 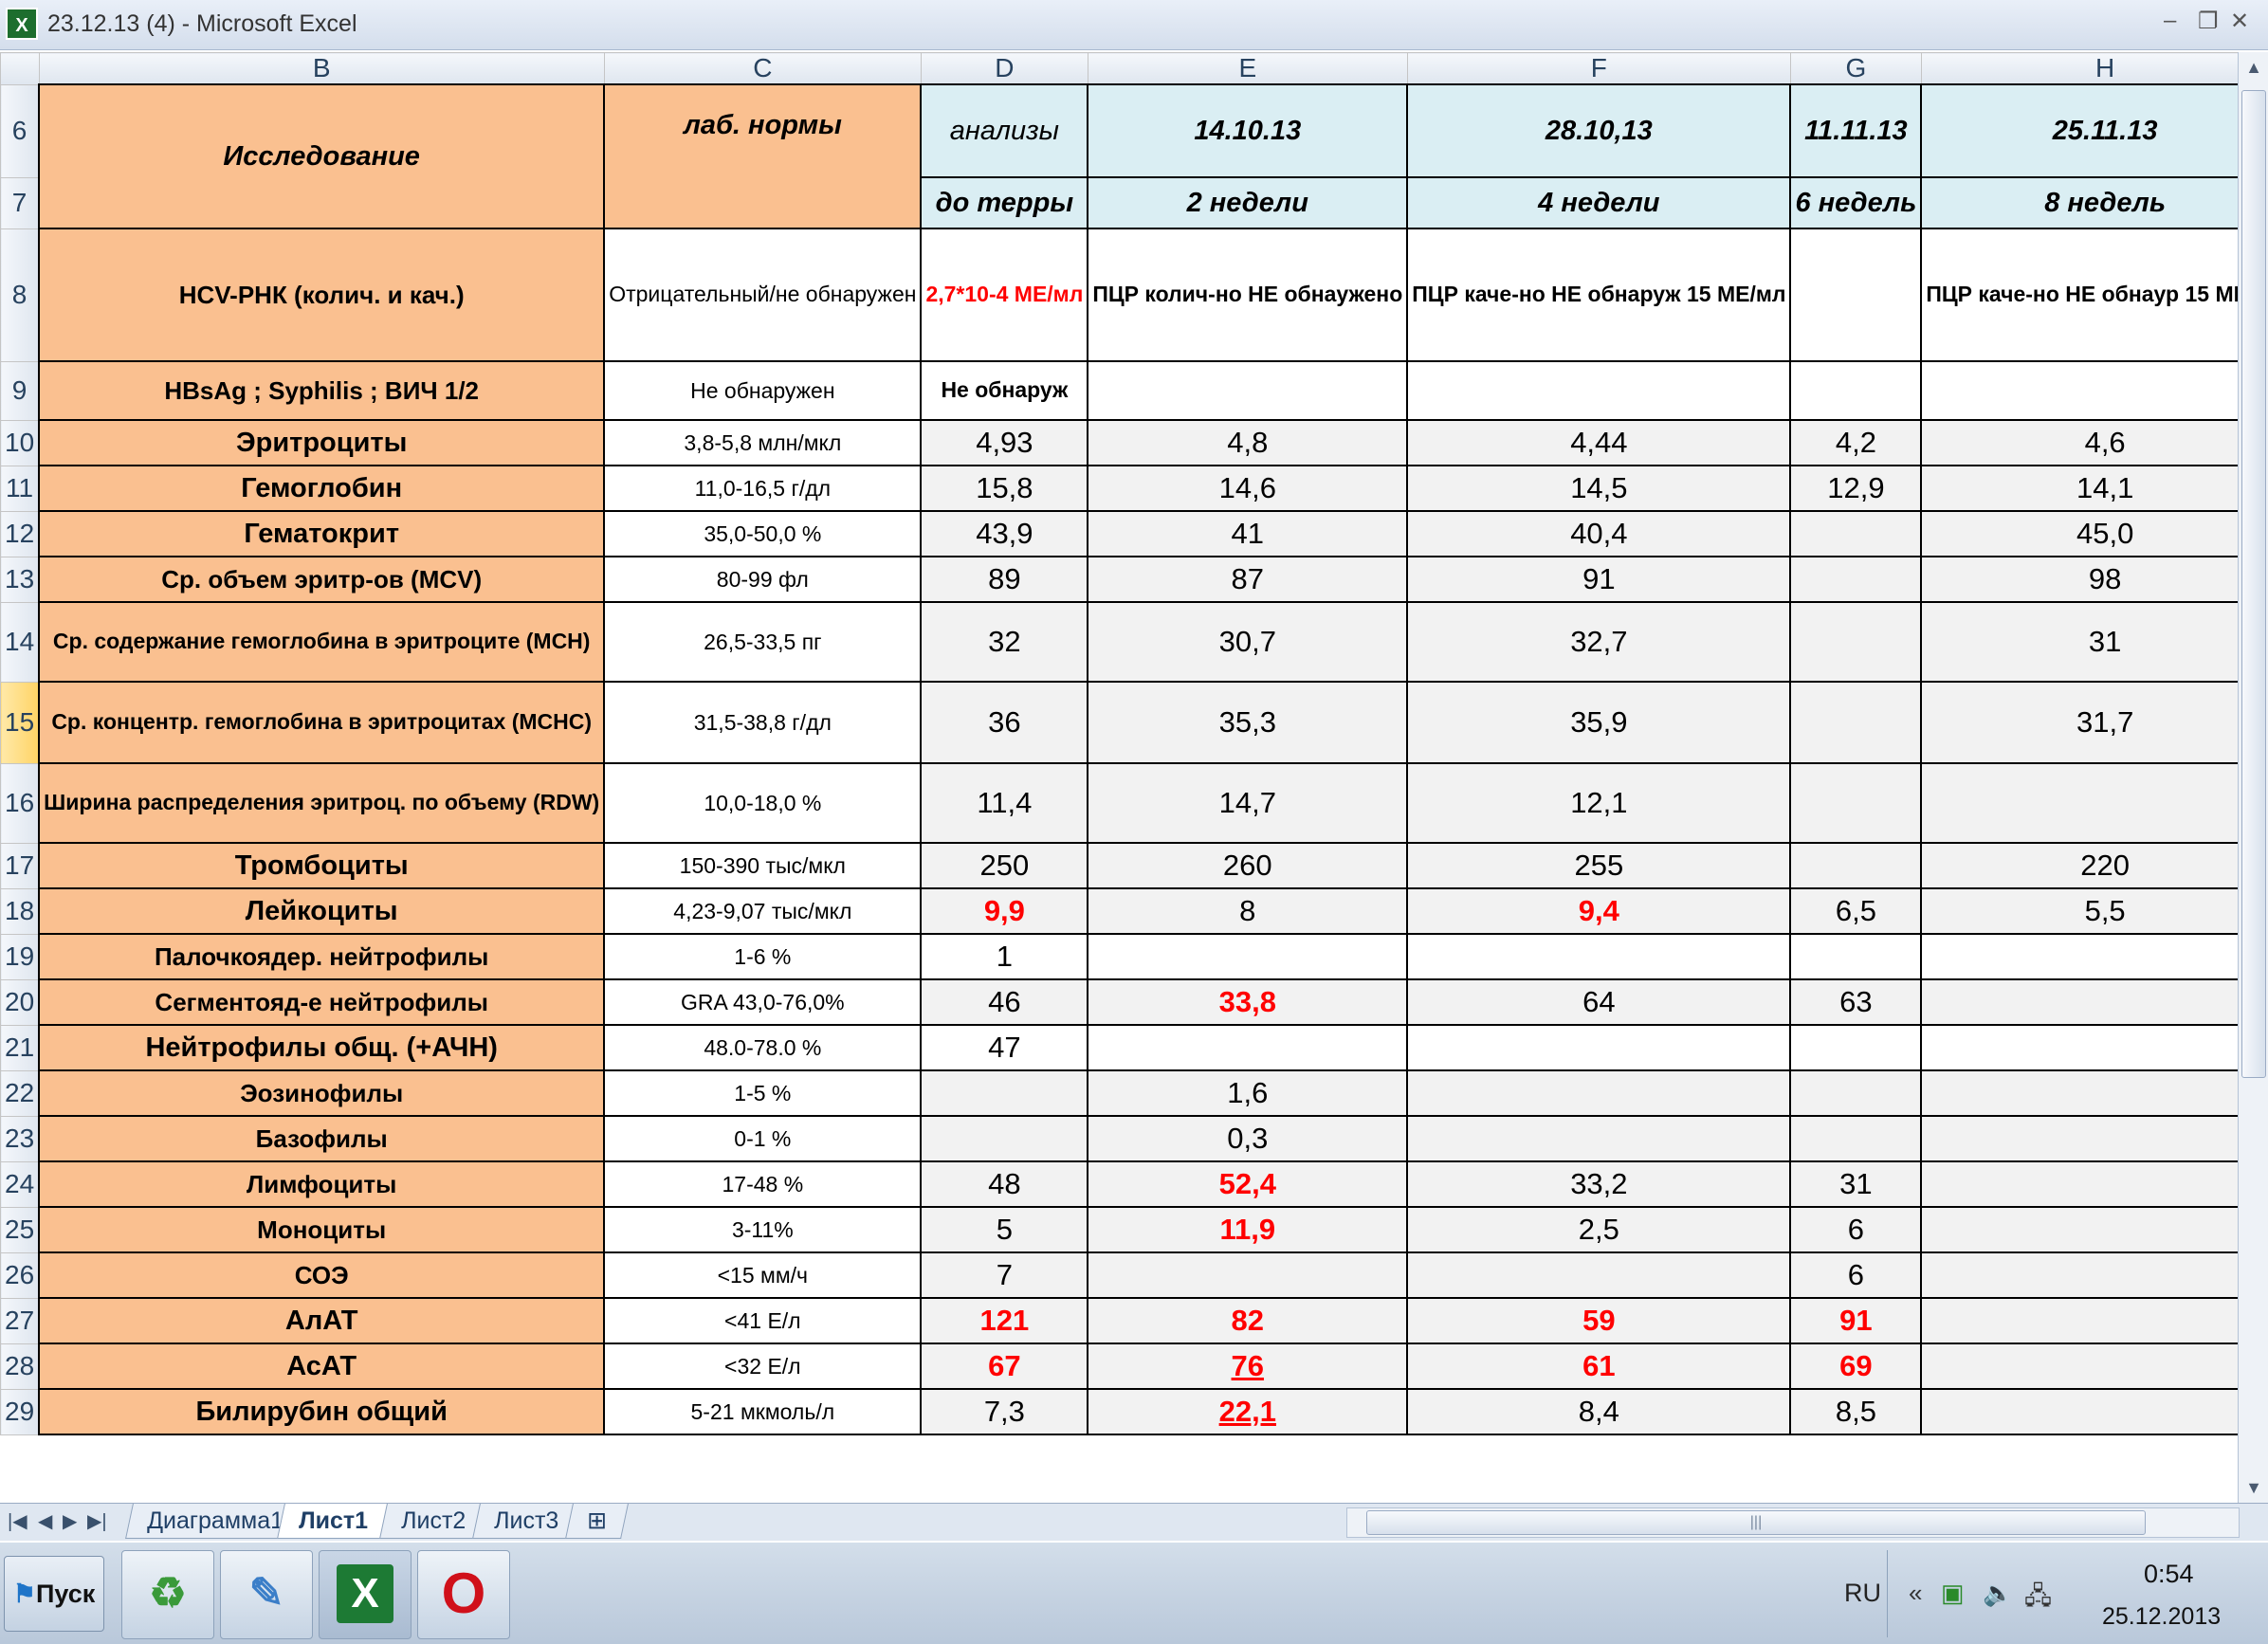 What do you see at coordinates (1248, 1411) in the screenshot?
I see `result-cell: 22,1` at bounding box center [1248, 1411].